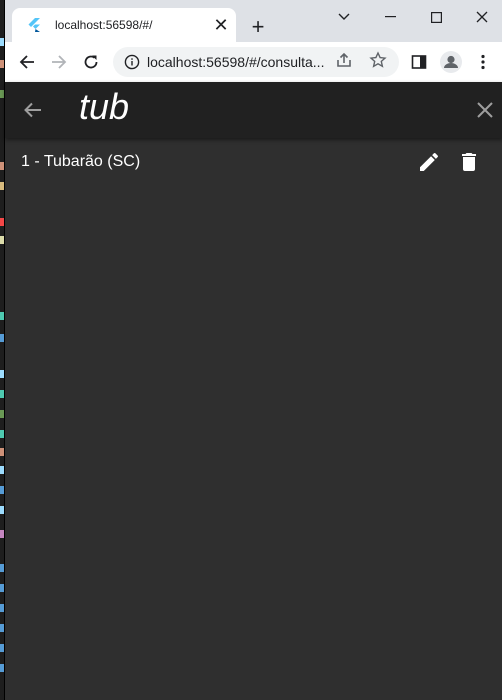 The width and height of the screenshot is (502, 700). I want to click on reload-icon, so click(91, 62).